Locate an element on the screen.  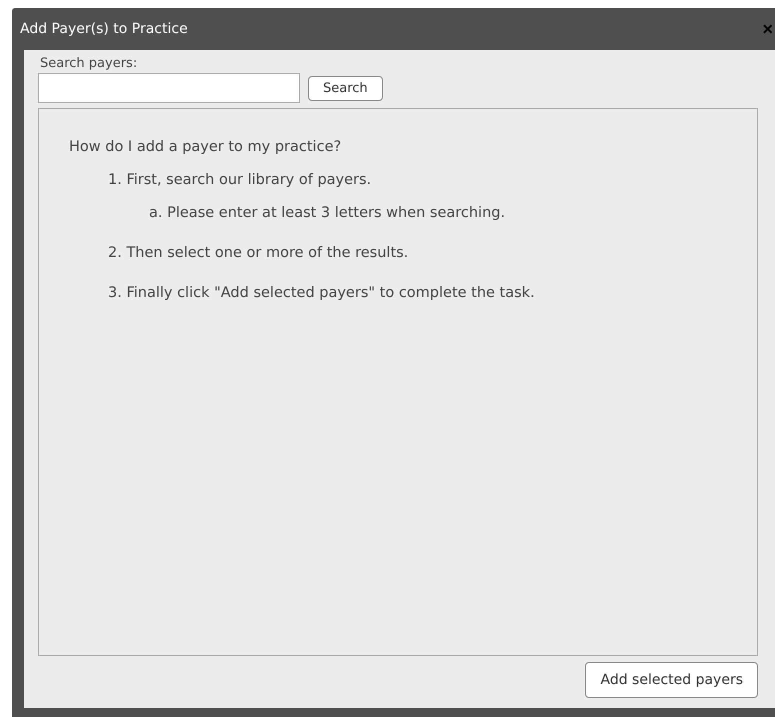
instruction-step: 3. Finally click "Add selected payers" to complete the task. is located at coordinates (417, 293).